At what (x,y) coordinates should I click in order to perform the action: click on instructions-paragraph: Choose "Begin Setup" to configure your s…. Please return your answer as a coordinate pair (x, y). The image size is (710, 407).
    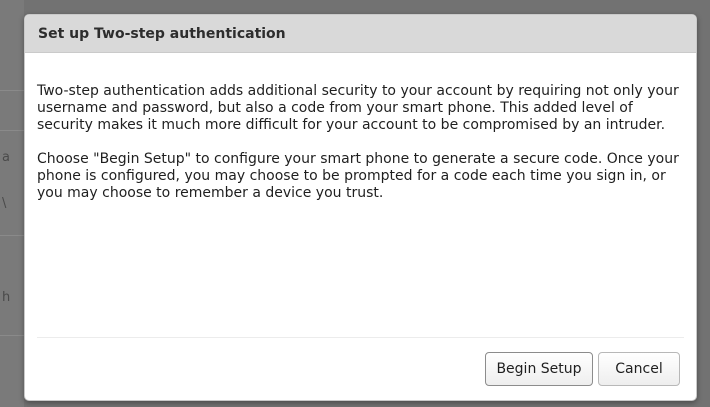
    Looking at the image, I should click on (358, 176).